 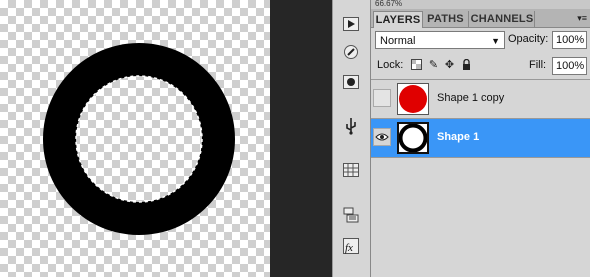 I want to click on layer-row-shape-1: Shape 1, so click(x=480, y=138).